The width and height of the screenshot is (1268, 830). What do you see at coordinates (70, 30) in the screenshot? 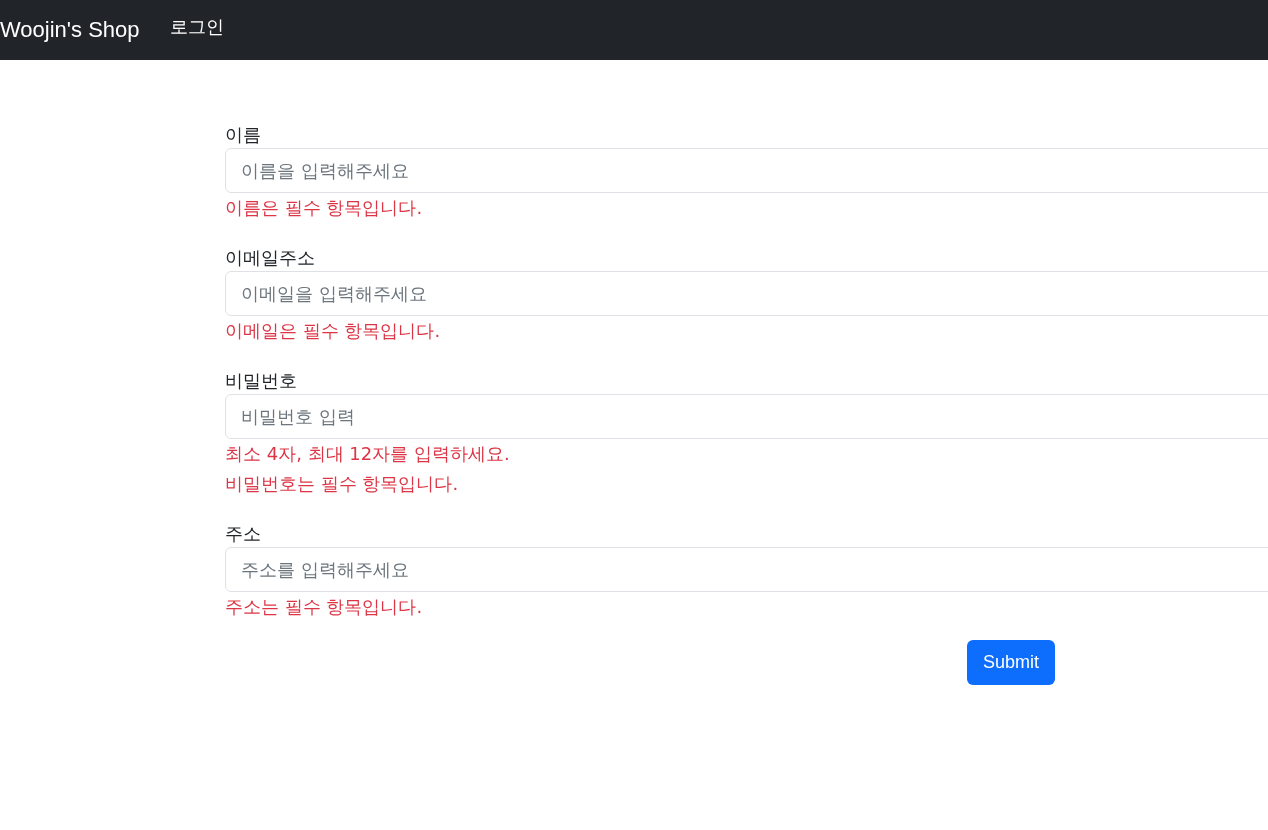
I see `brand-link: Woojin's Shop` at bounding box center [70, 30].